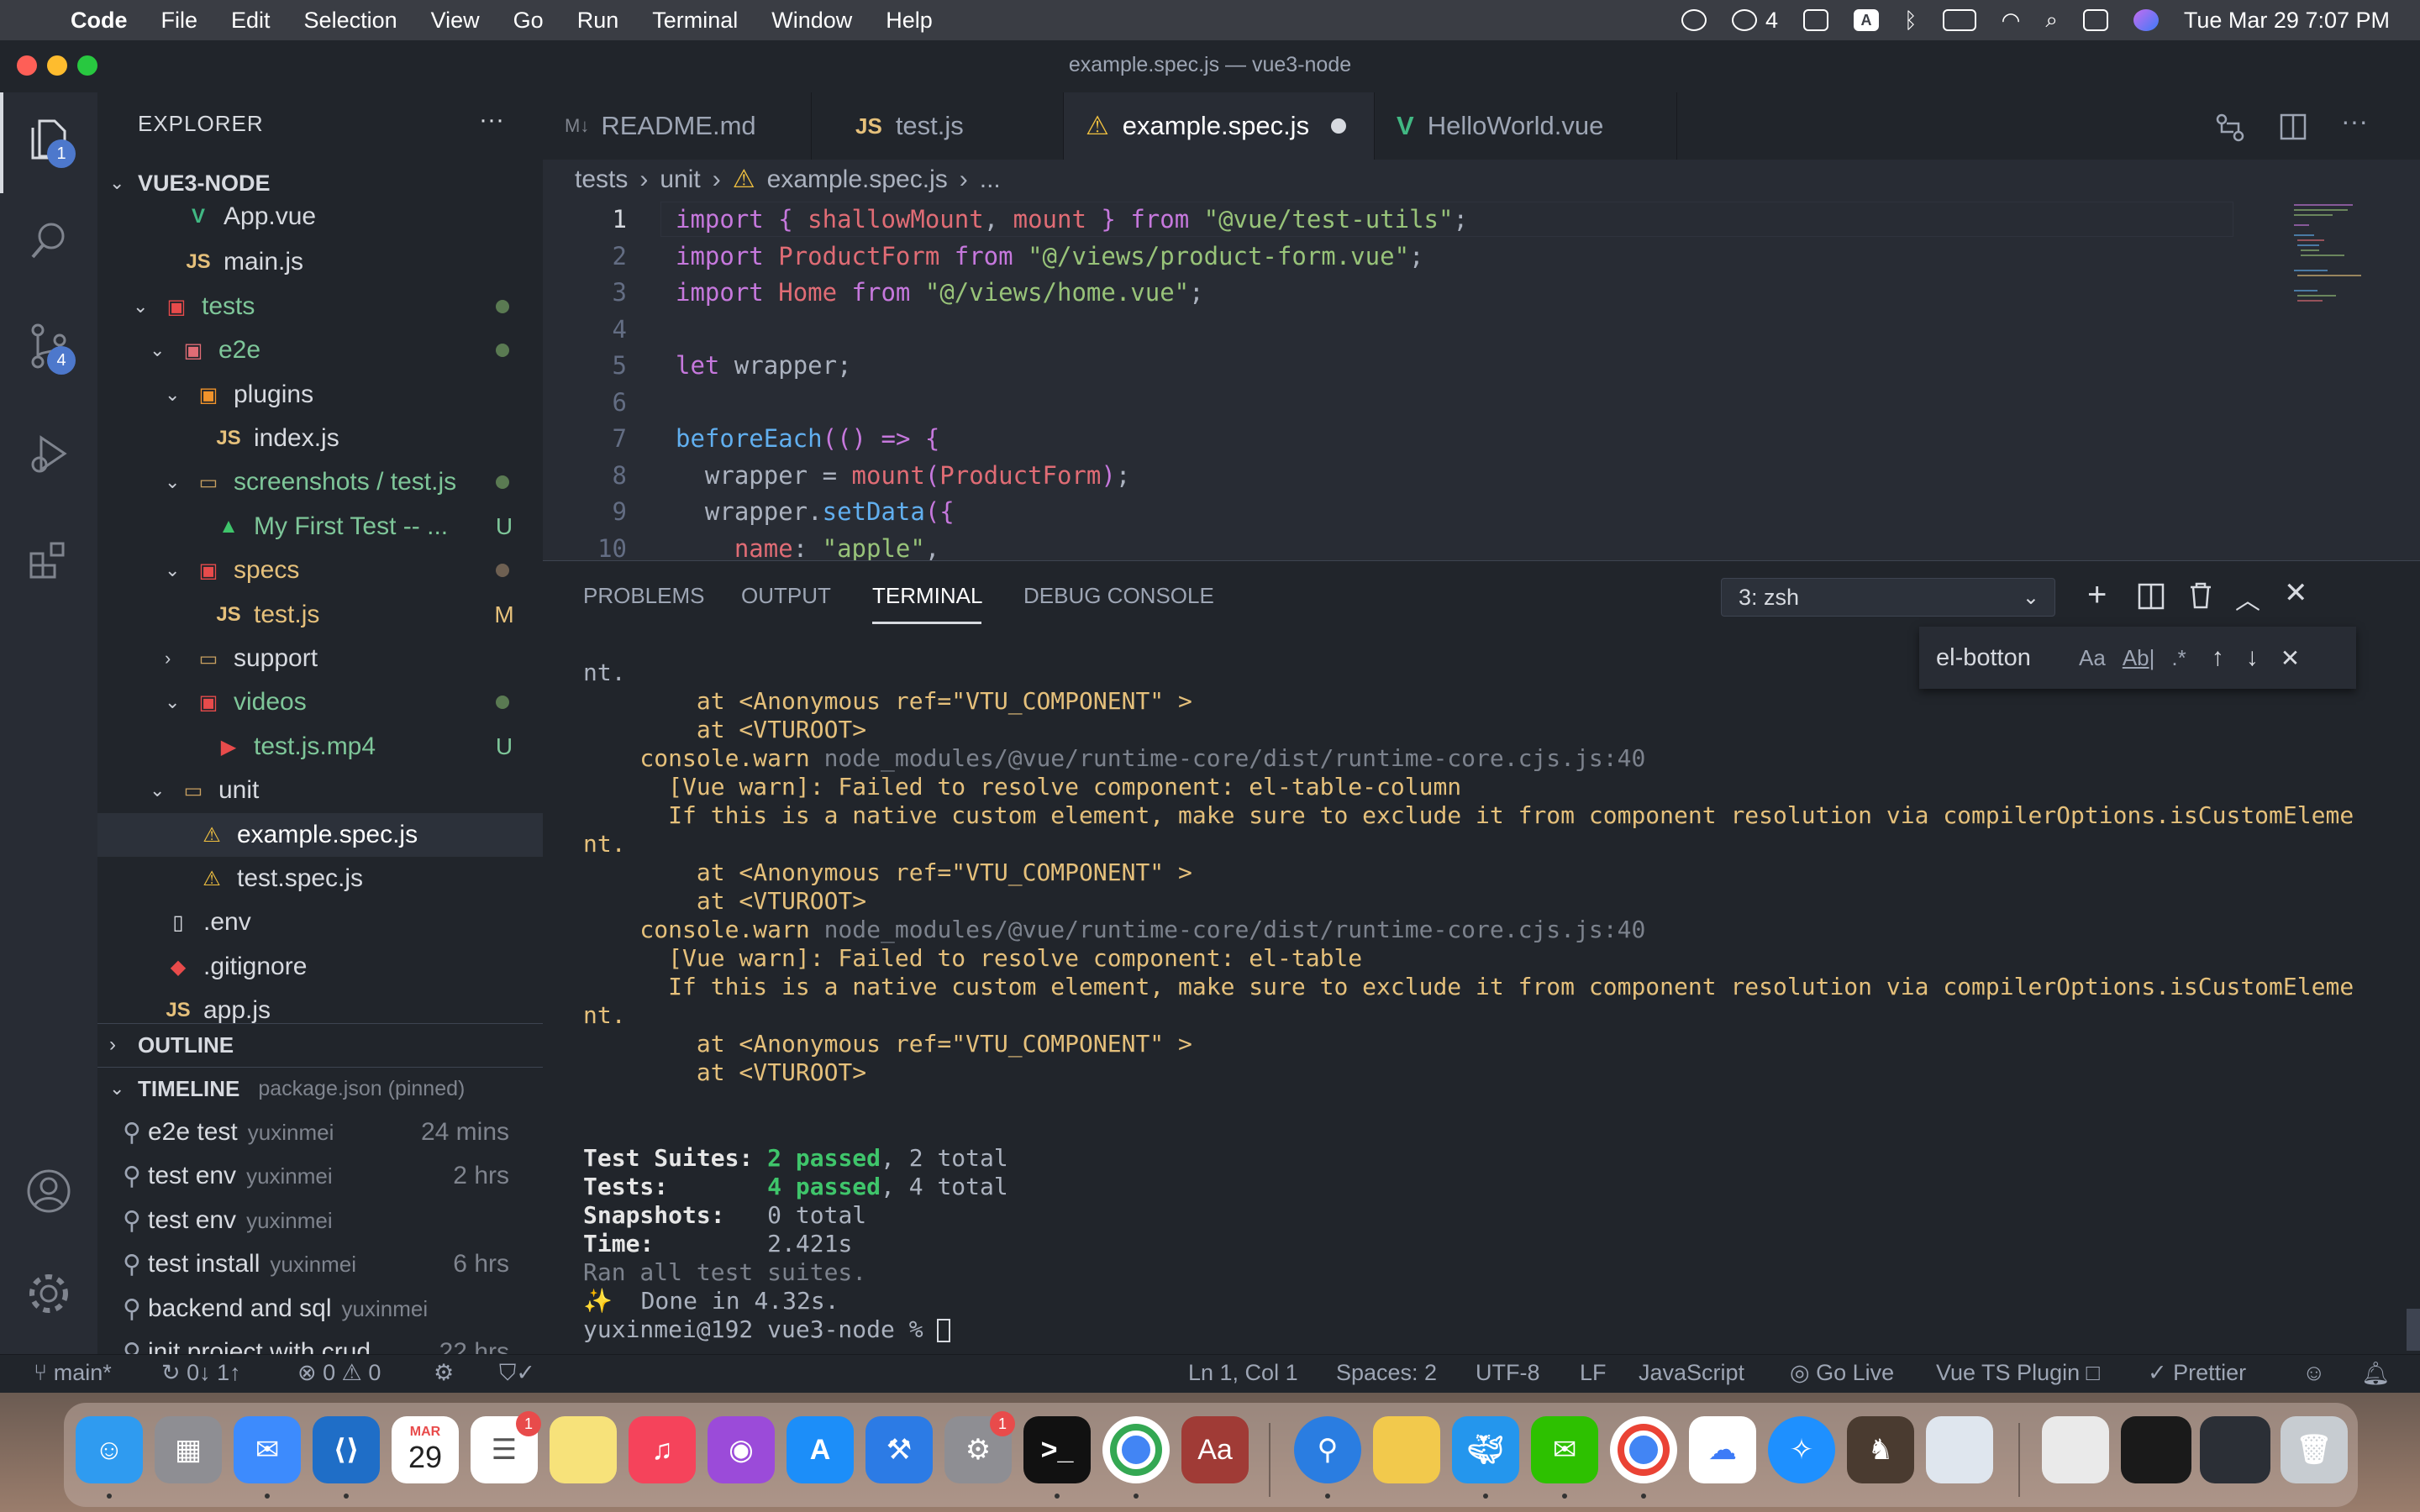 This screenshot has width=2420, height=1512. I want to click on indentation: Spaces: 2, so click(1386, 1373).